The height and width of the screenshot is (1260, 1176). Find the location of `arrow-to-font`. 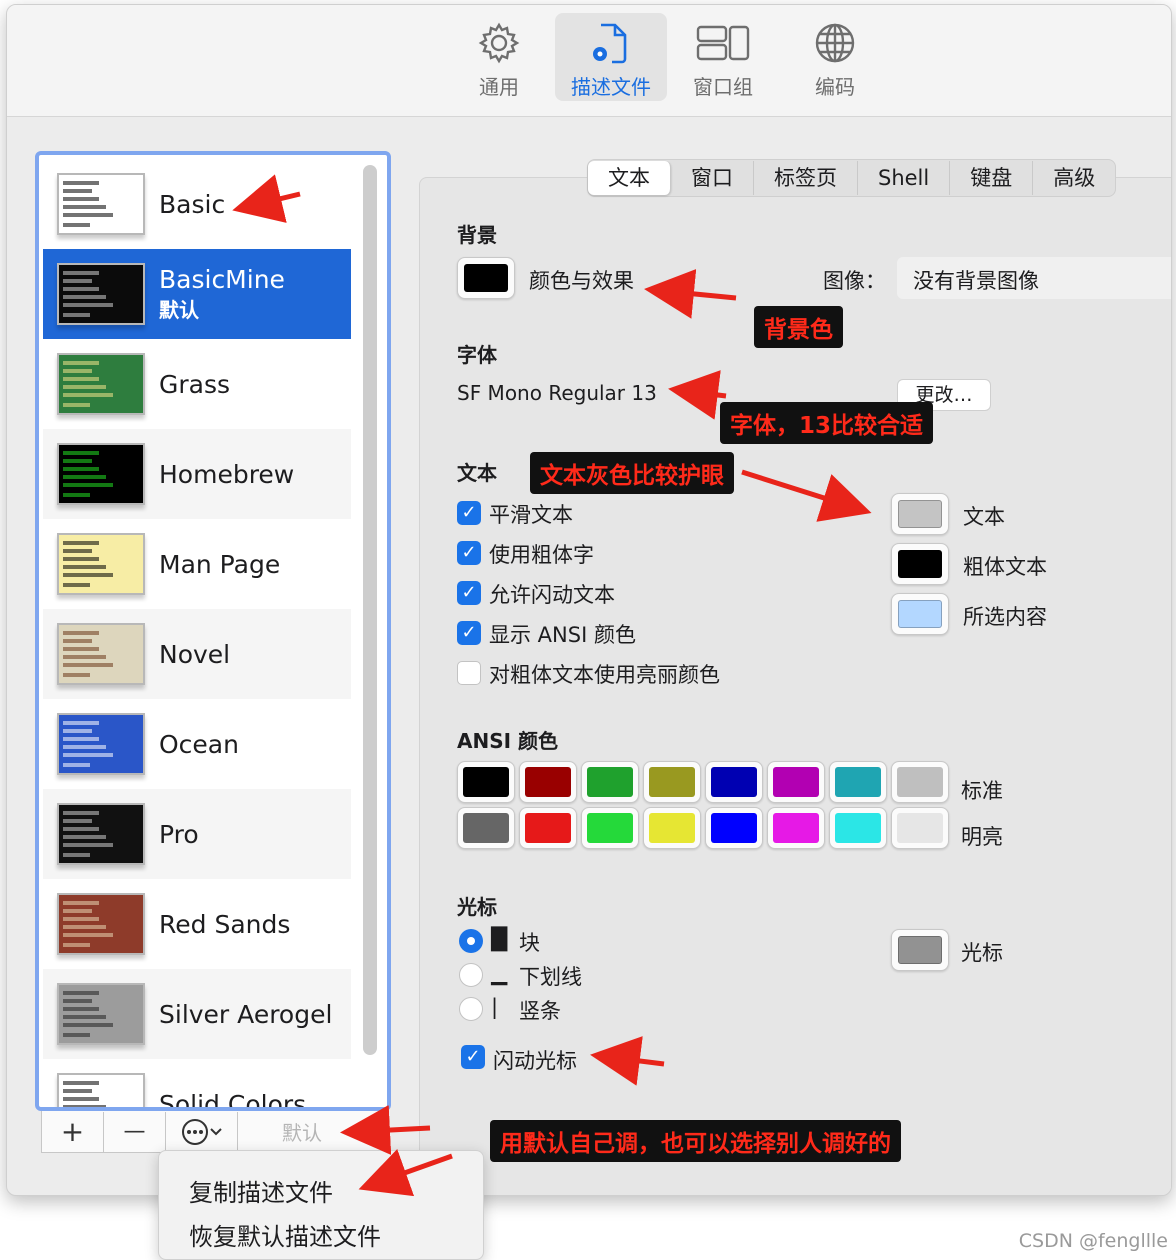

arrow-to-font is located at coordinates (697, 395).